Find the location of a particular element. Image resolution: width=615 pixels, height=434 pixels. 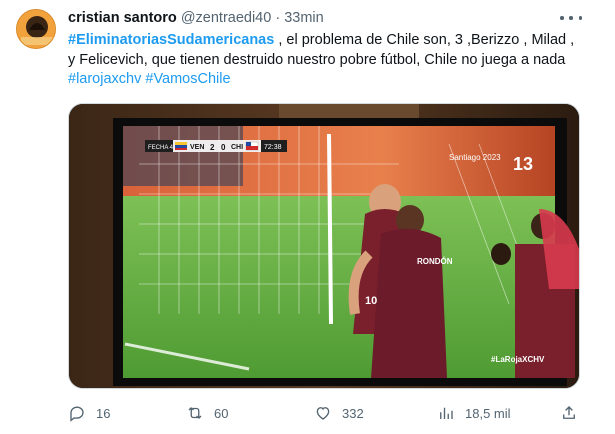

overlay-hashtag: #LaRojaXCHV is located at coordinates (518, 359).